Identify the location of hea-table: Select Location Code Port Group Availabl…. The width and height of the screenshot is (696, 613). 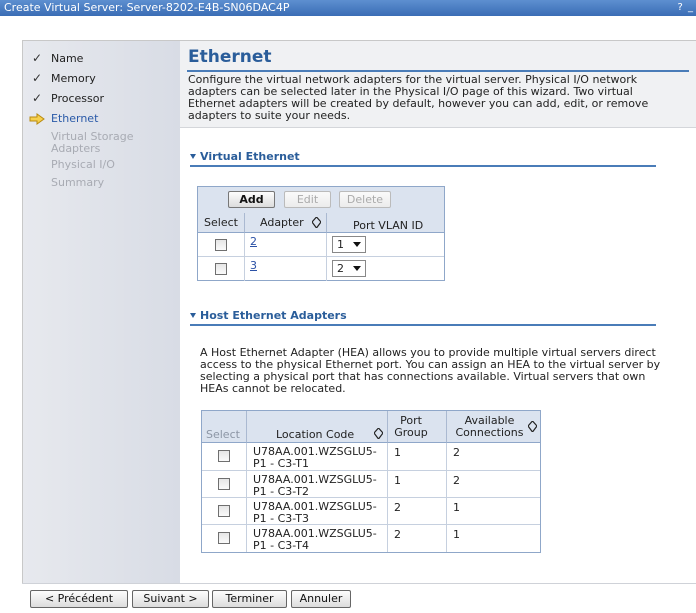
(371, 481).